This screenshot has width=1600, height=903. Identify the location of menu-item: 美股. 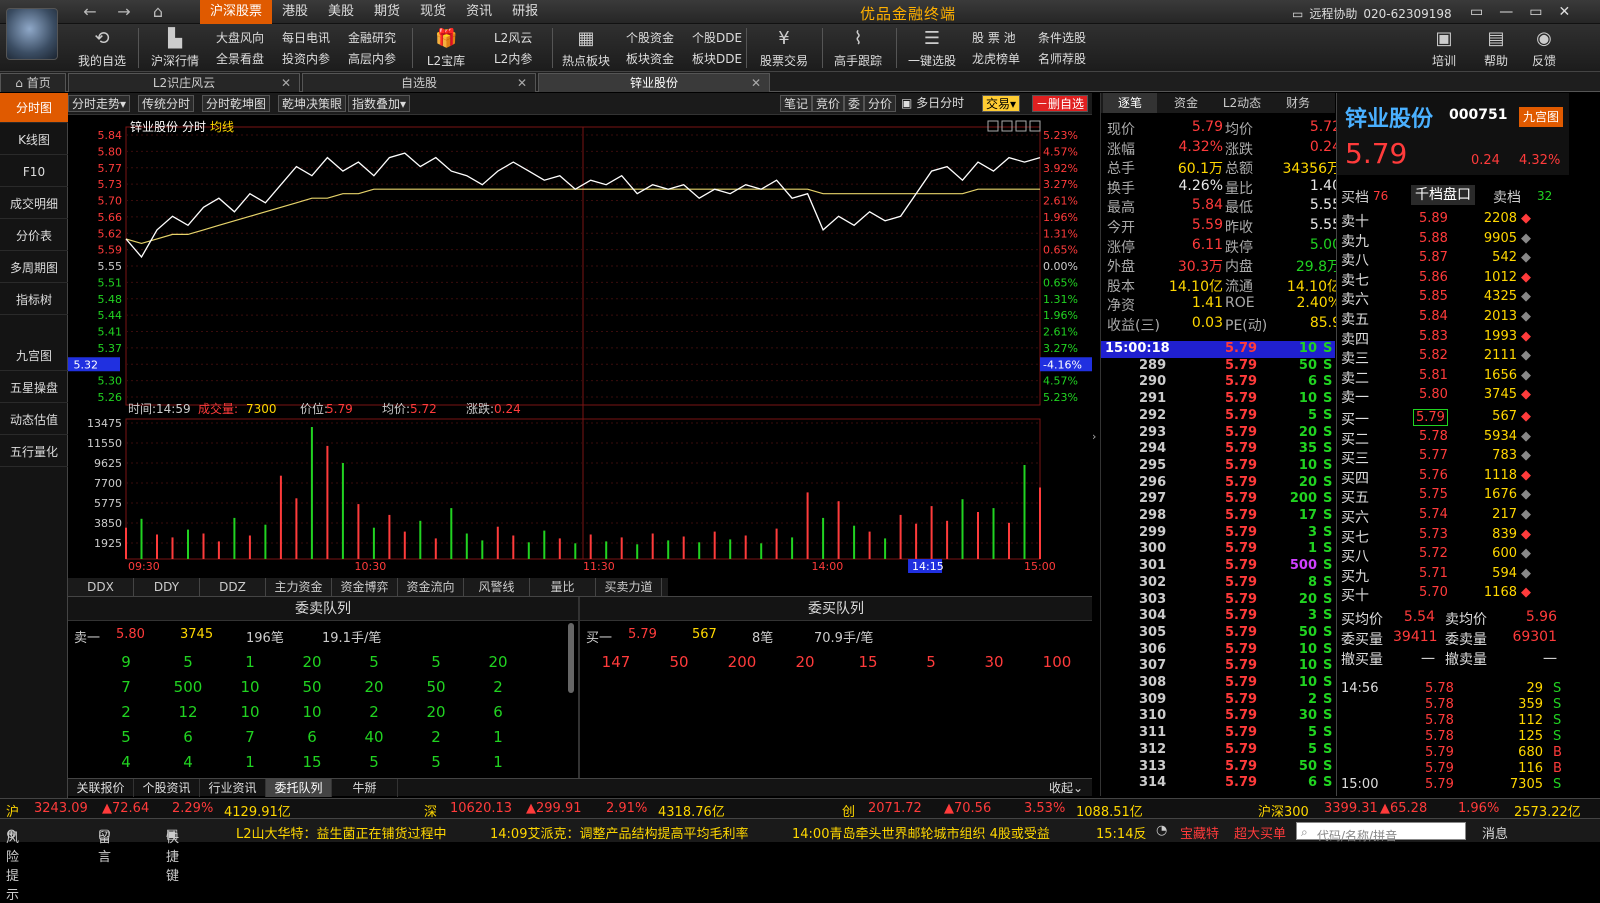
(341, 12).